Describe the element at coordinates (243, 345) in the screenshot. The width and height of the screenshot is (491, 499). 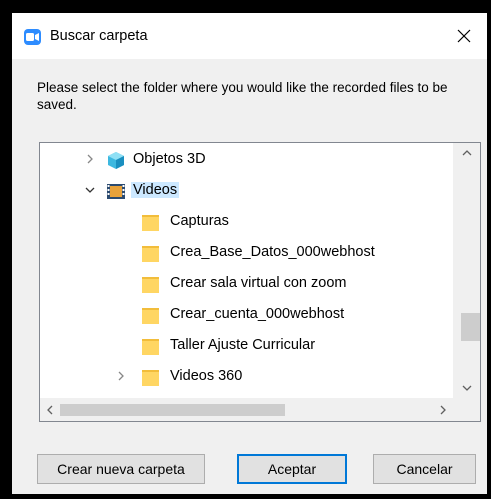
I see `tree-item-label: Taller Ajuste Curricular` at that location.